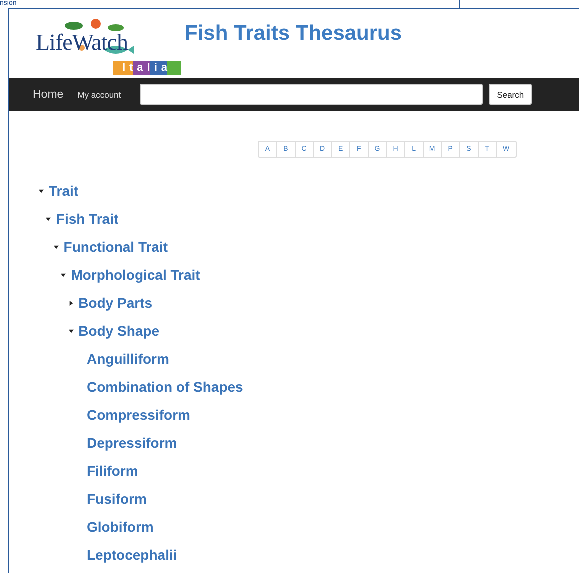  What do you see at coordinates (116, 247) in the screenshot?
I see `tree-item: Functional Trait` at bounding box center [116, 247].